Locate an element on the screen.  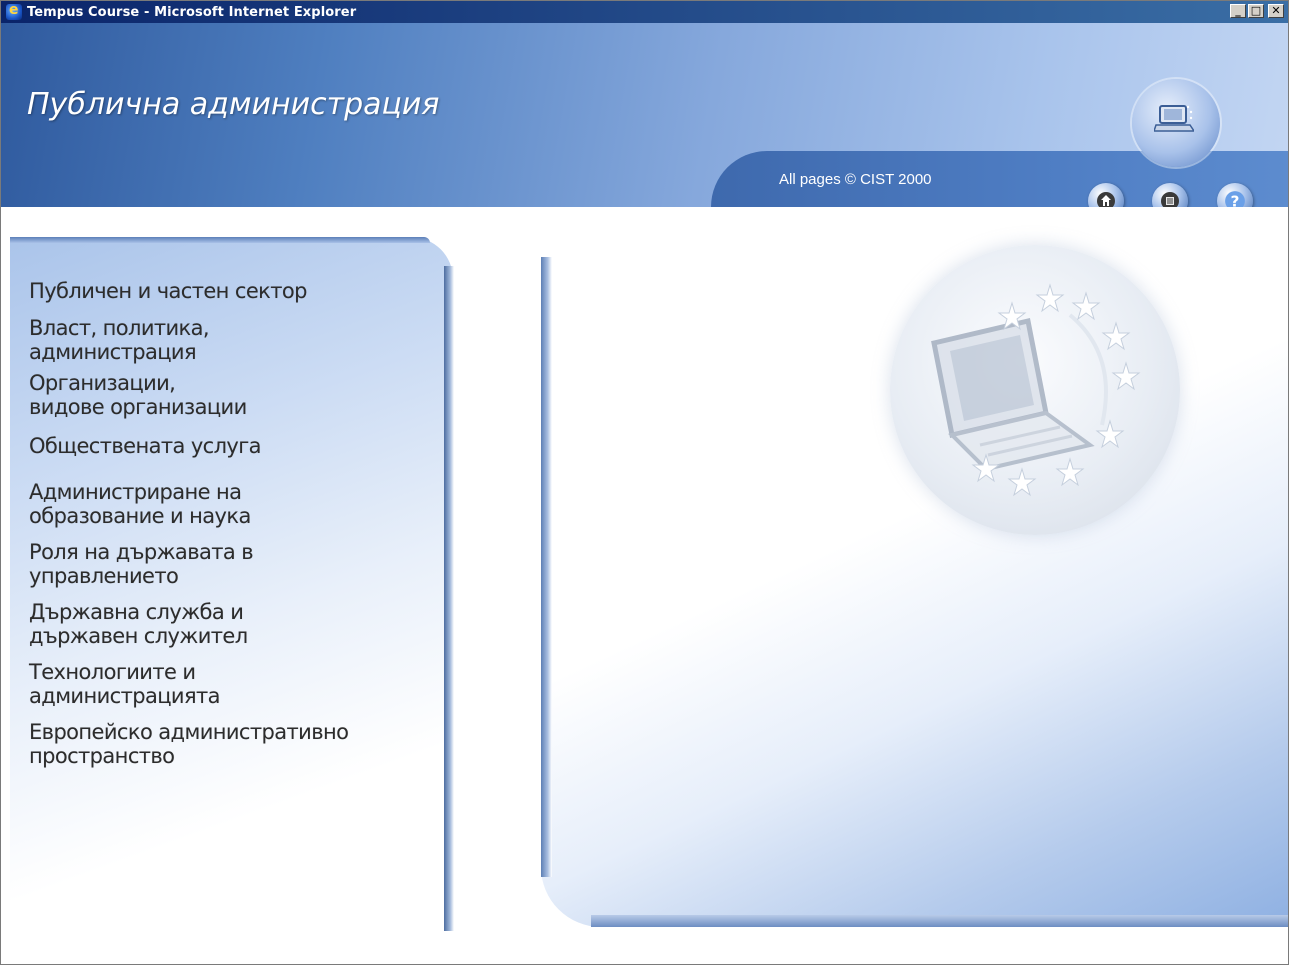
internet-explorer-icon is located at coordinates (14, 11).